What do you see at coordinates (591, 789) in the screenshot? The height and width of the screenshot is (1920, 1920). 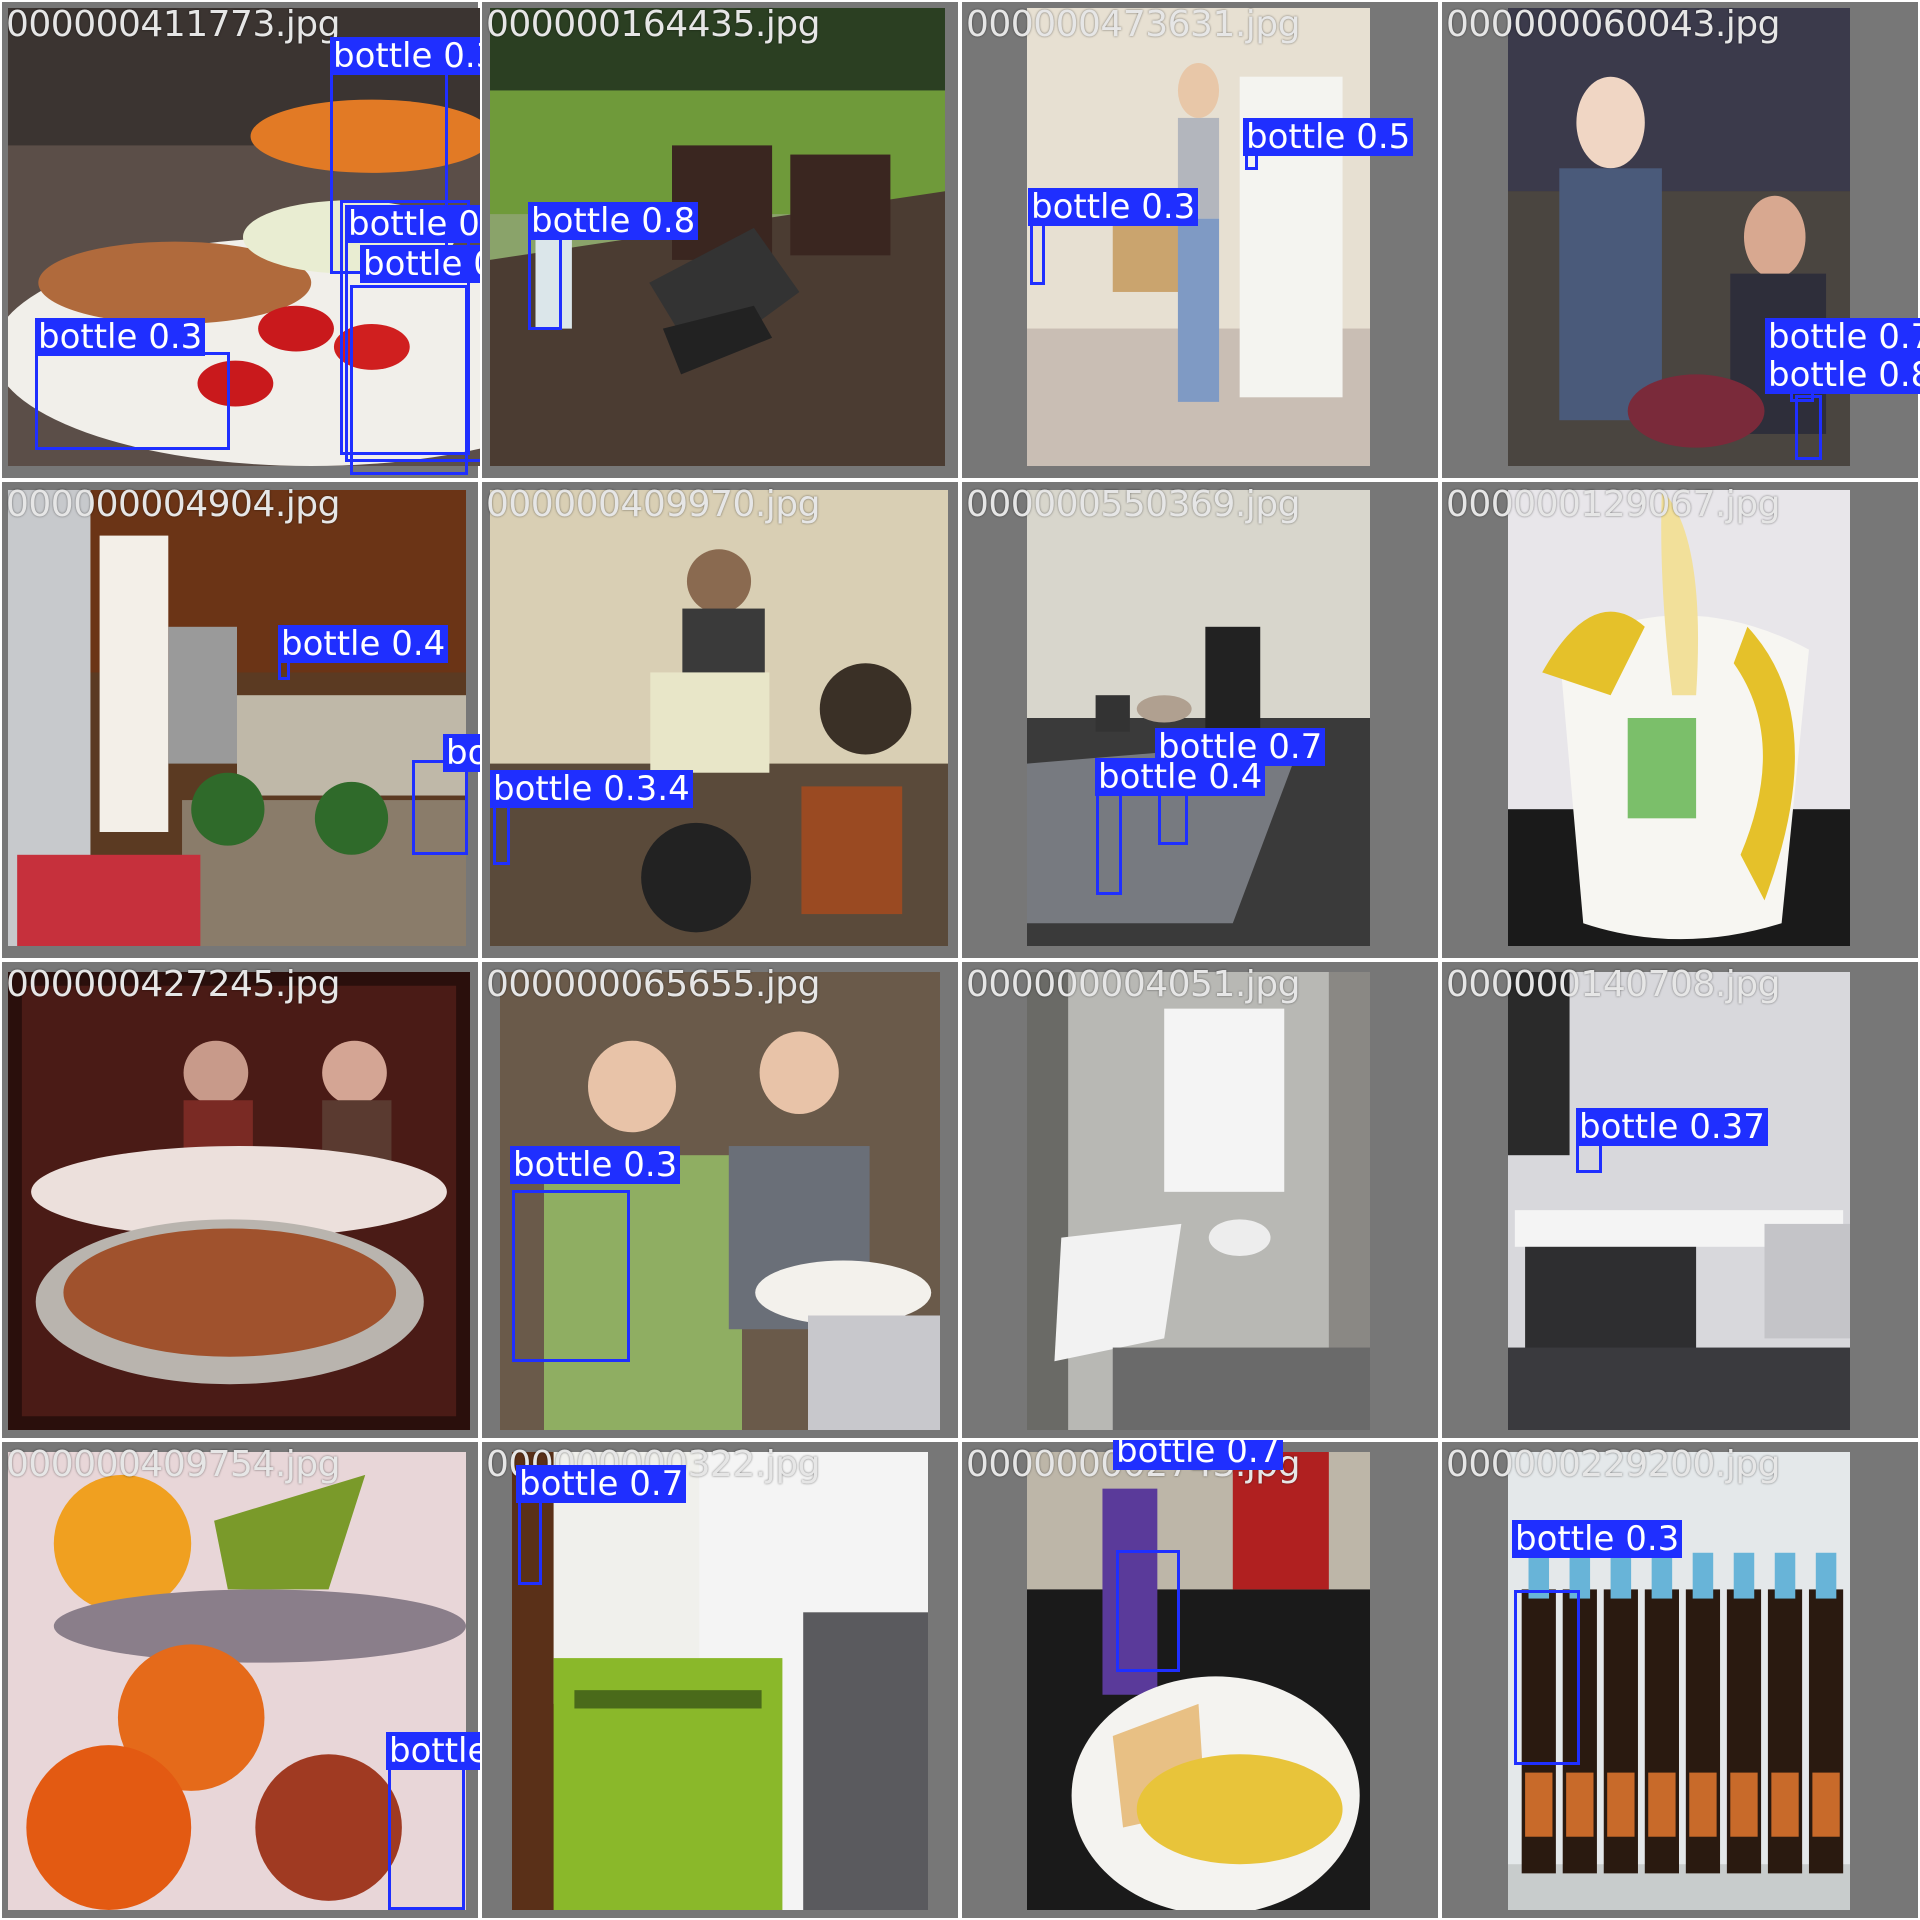 I see `detection-label: bottle 0.3.4` at bounding box center [591, 789].